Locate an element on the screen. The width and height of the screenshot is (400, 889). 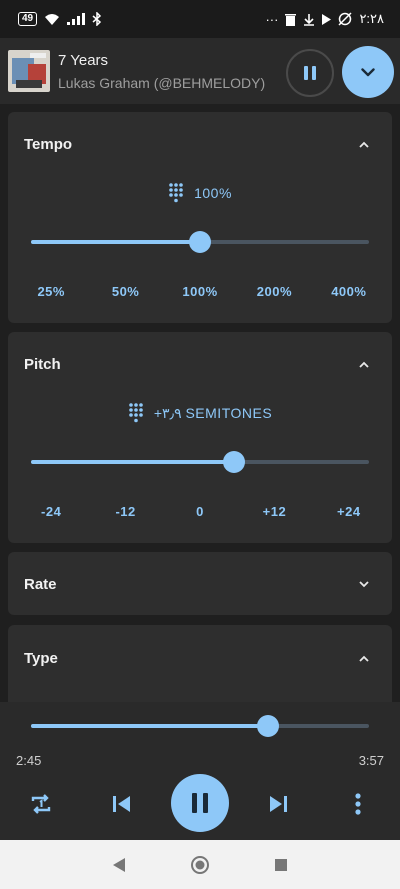
seek-bar is located at coordinates (200, 726).